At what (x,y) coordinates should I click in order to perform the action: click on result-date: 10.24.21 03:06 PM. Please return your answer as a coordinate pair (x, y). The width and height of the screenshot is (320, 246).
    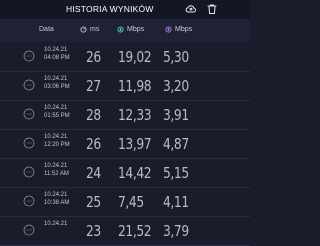
    Looking at the image, I should click on (57, 83).